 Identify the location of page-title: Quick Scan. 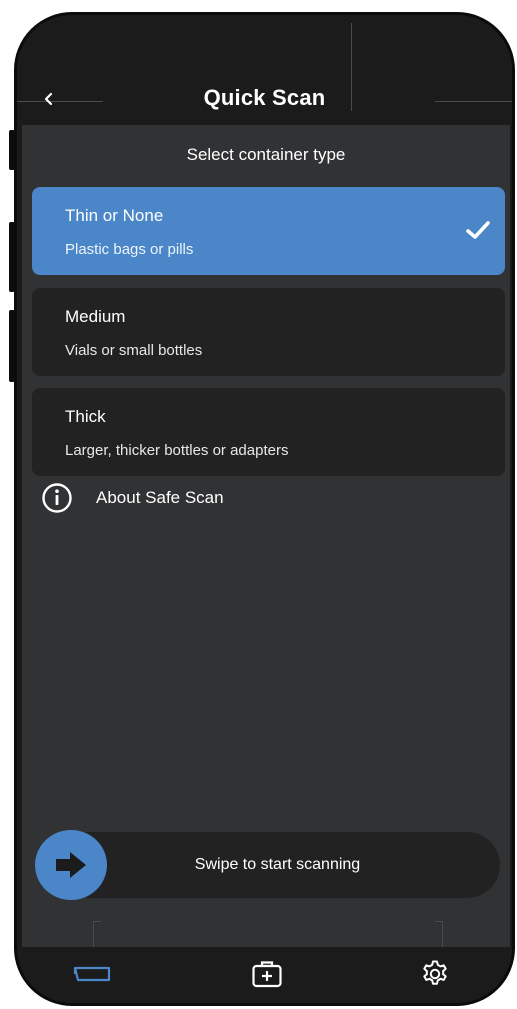
(264, 97).